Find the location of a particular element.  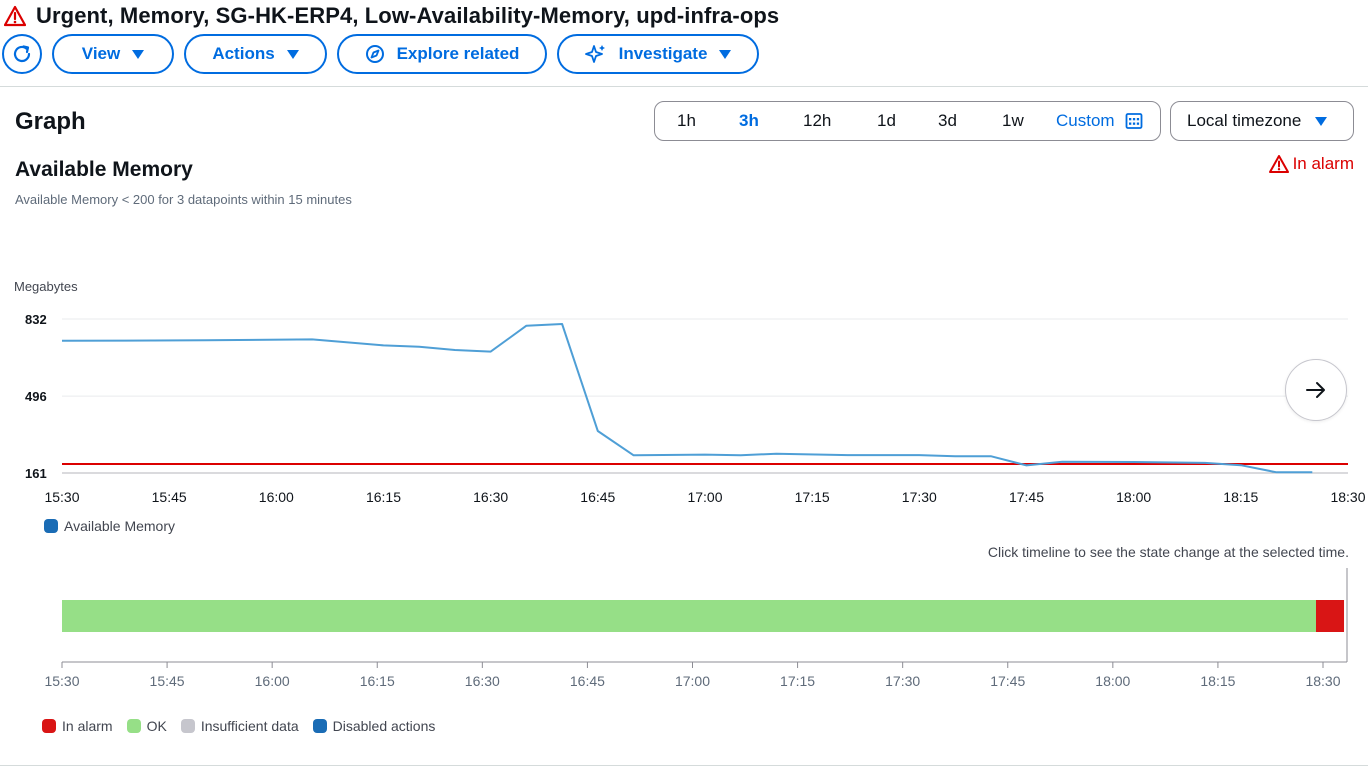

range-1d: 1d is located at coordinates (886, 121).